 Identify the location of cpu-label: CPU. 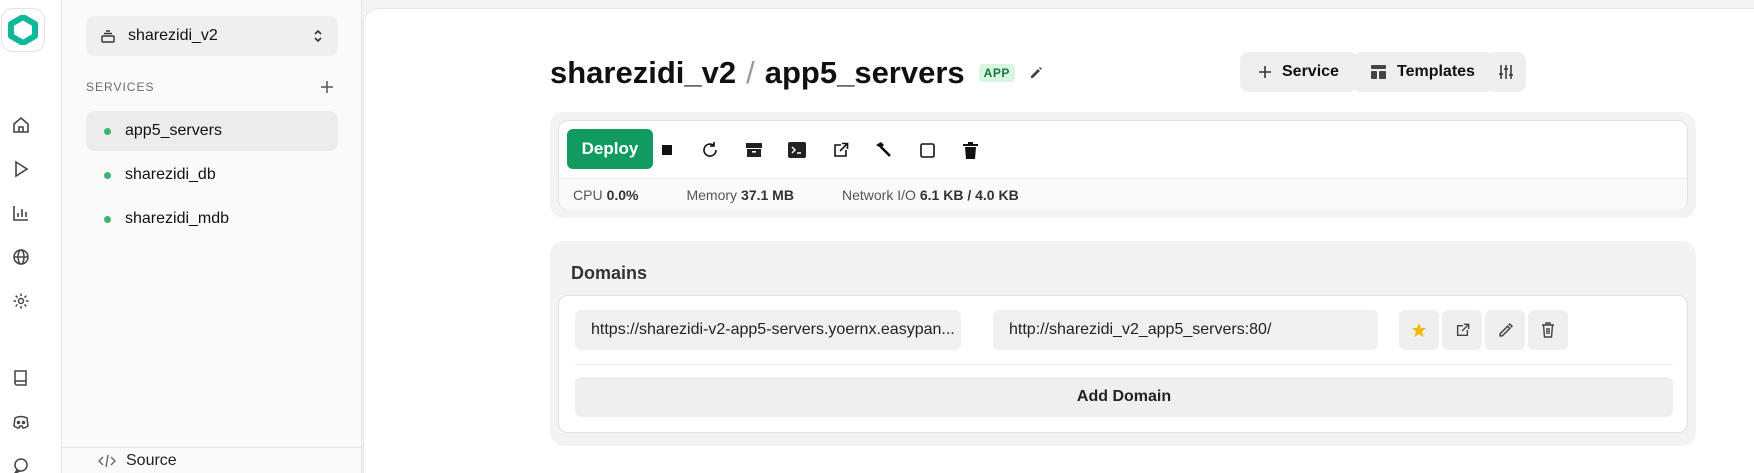
(588, 194).